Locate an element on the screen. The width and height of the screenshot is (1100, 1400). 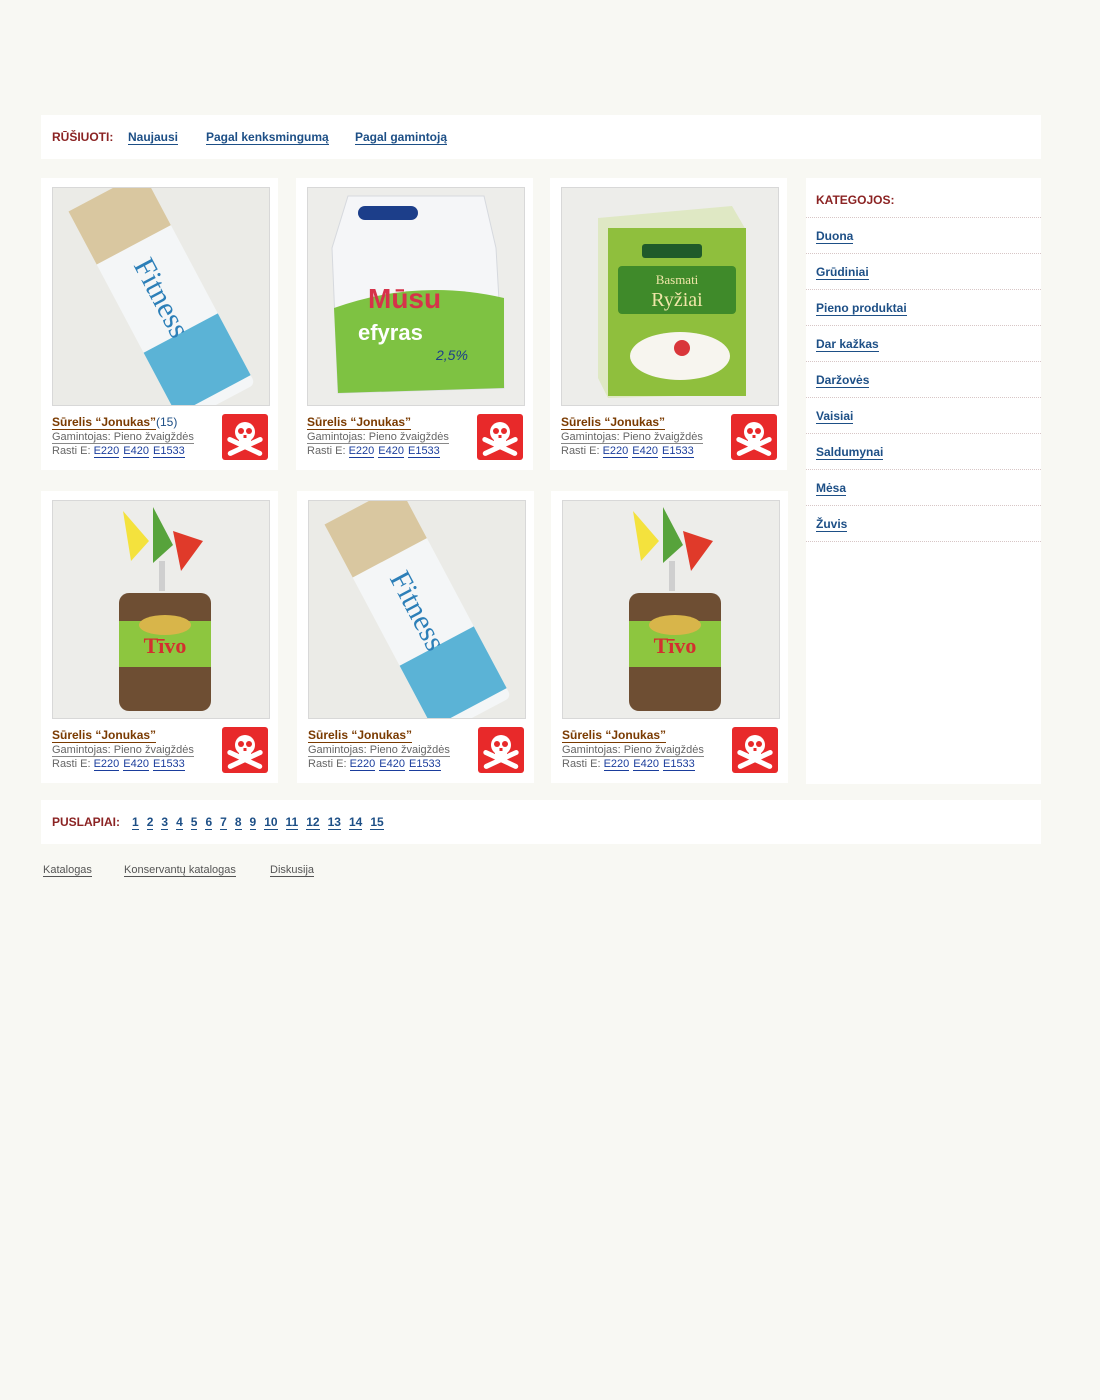
page-link: 7 is located at coordinates (223, 822).